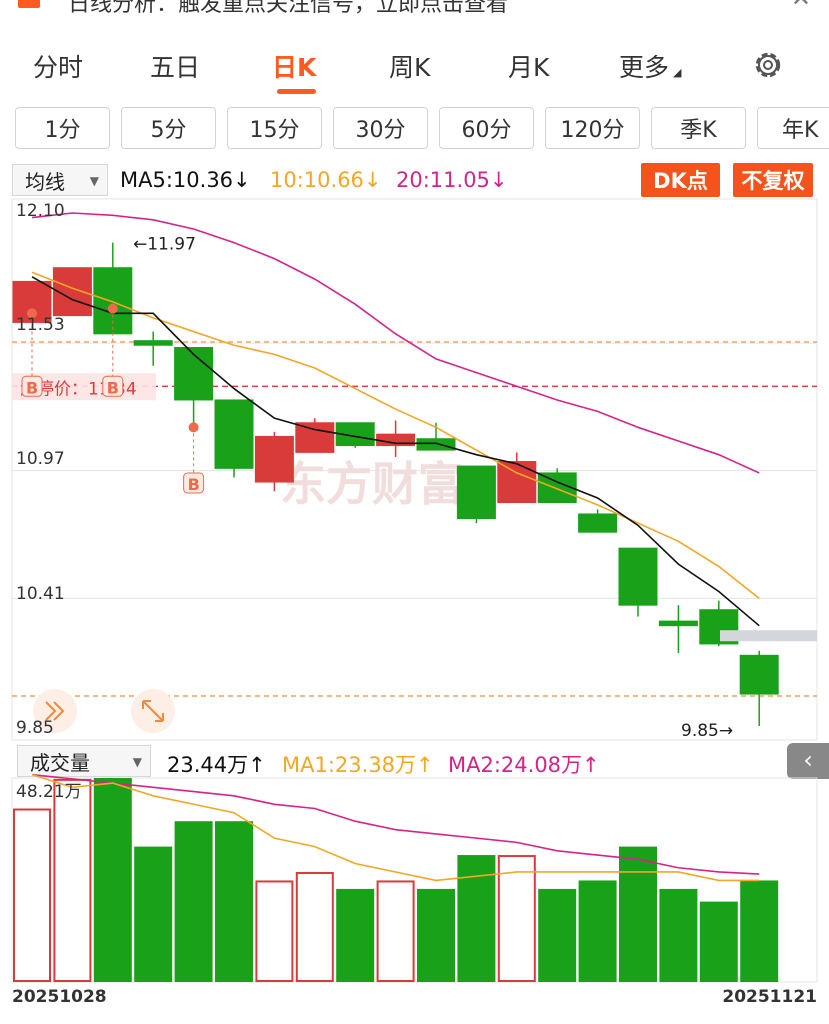 This screenshot has height=1024, width=829. What do you see at coordinates (40, 211) in the screenshot?
I see `price-axis-label: 12.10` at bounding box center [40, 211].